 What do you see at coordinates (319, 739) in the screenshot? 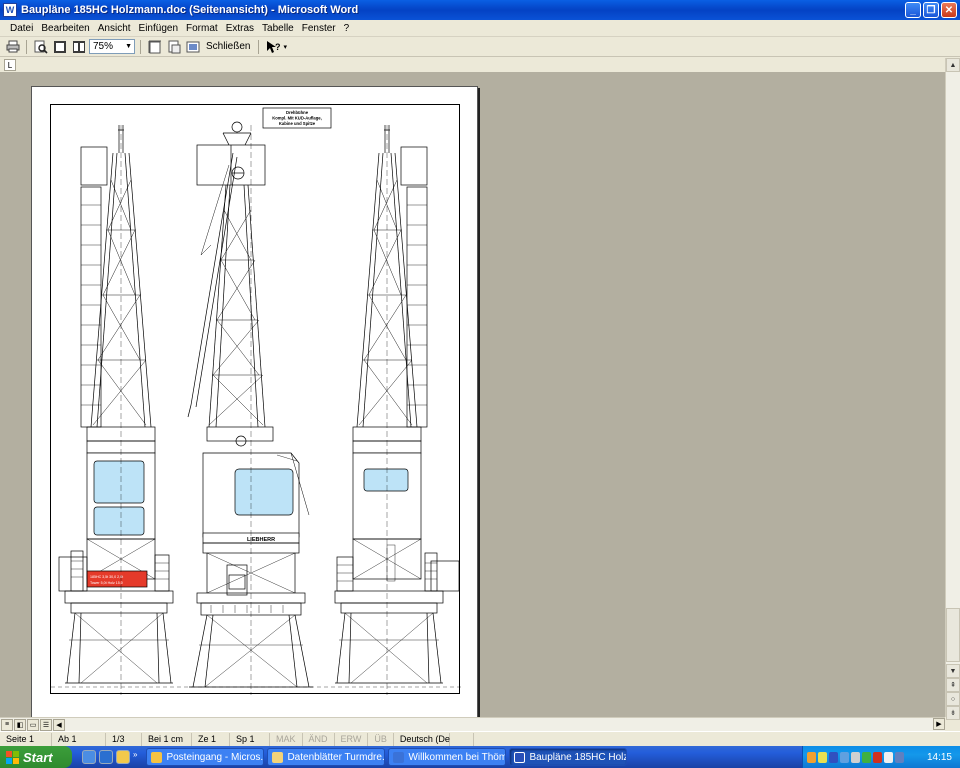
I see `status-and: ÄND` at bounding box center [319, 739].